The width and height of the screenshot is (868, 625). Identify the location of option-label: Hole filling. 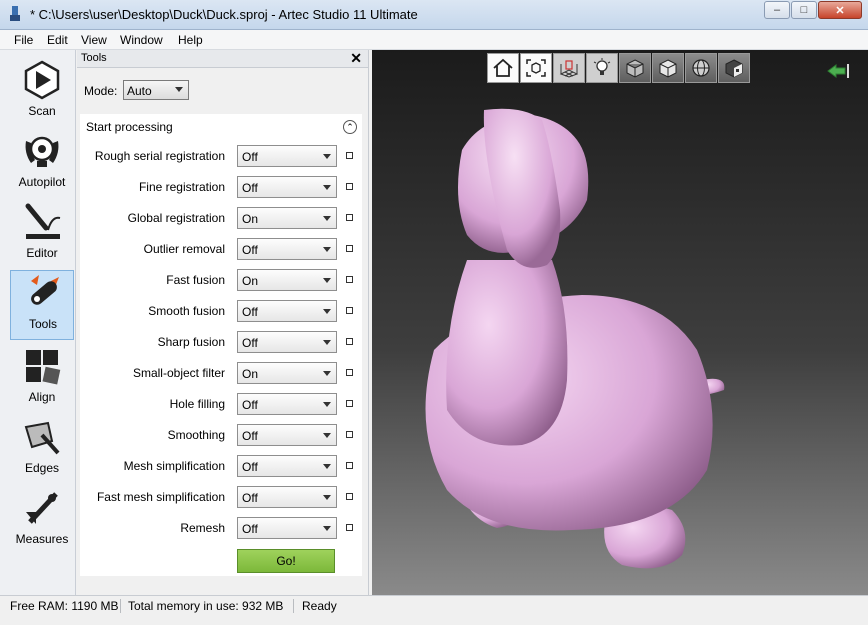
(197, 404).